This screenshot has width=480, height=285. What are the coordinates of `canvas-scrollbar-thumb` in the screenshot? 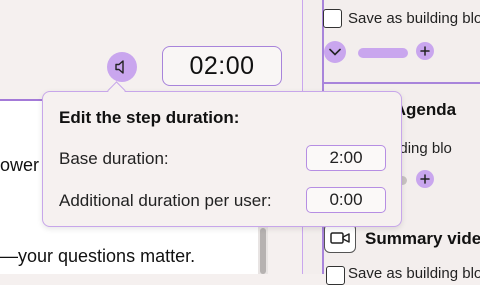 It's located at (263, 251).